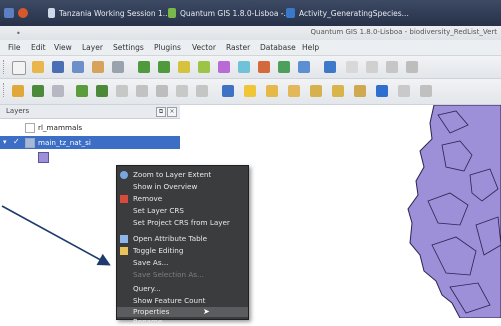 Image resolution: width=501 pixels, height=326 pixels. Describe the element at coordinates (272, 91) in the screenshot. I see `zoom-out-icon` at that location.